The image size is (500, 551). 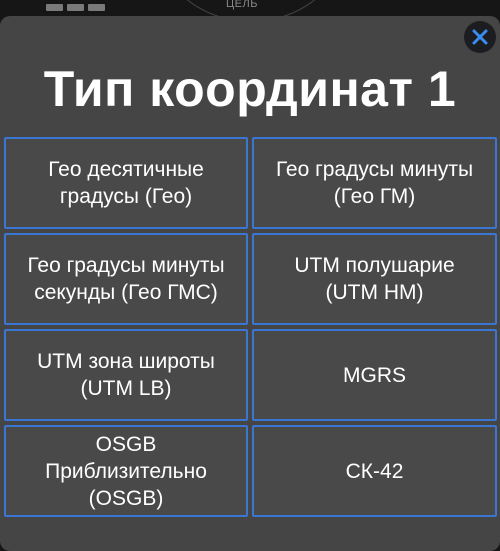 I want to click on dialog-title: Тип координат 1, so click(x=250, y=89).